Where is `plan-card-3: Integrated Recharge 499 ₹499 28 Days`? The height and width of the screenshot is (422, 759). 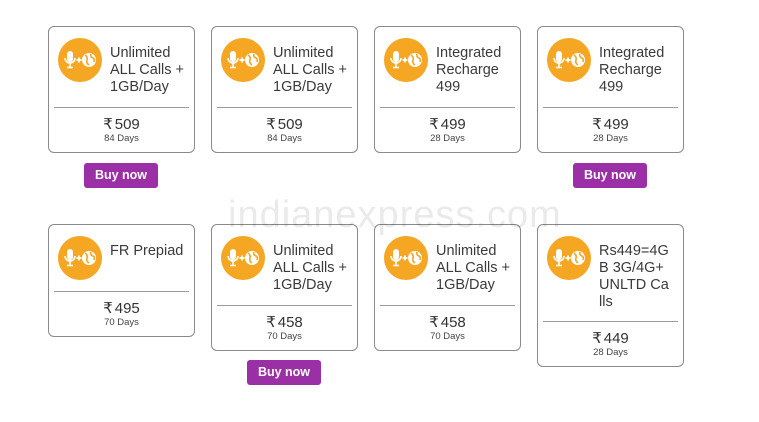
plan-card-3: Integrated Recharge 499 ₹499 28 Days is located at coordinates (447, 89).